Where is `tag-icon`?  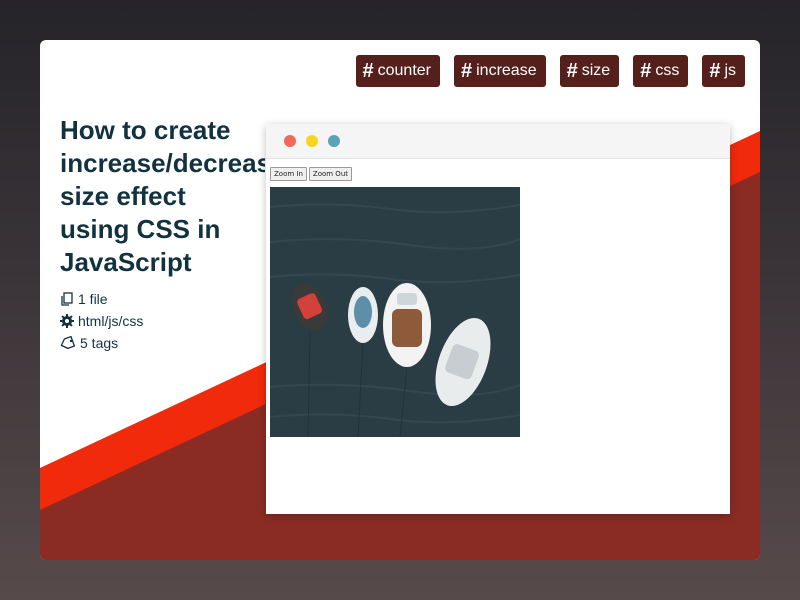 tag-icon is located at coordinates (68, 343).